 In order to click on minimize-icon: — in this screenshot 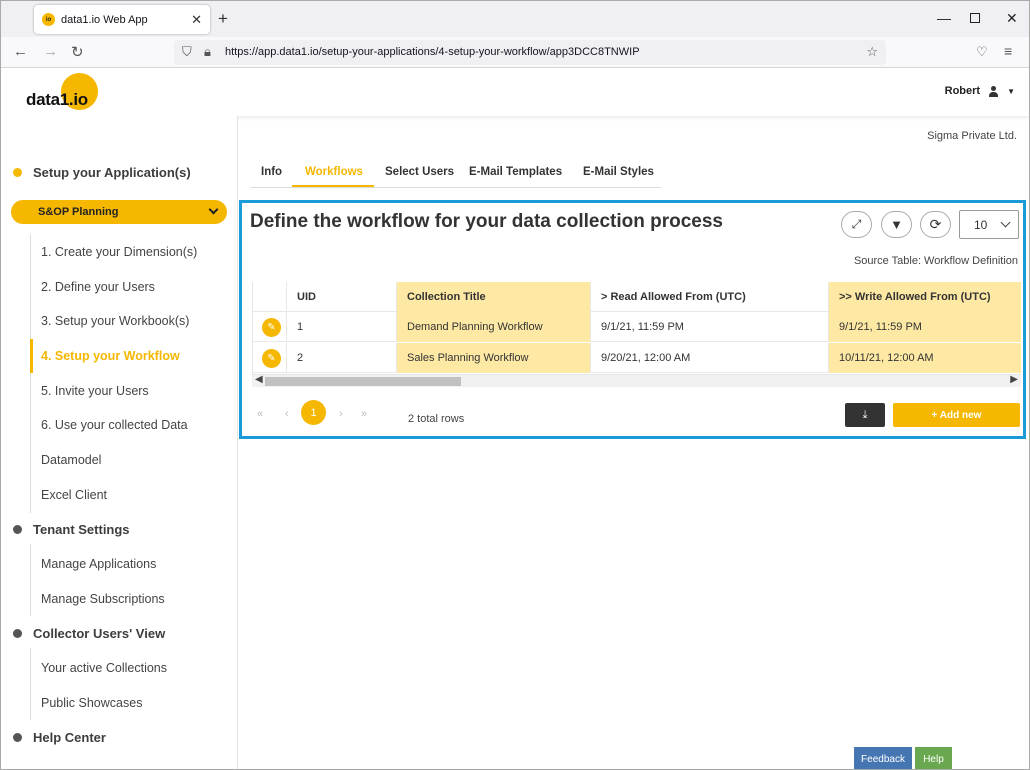, I will do `click(944, 18)`.